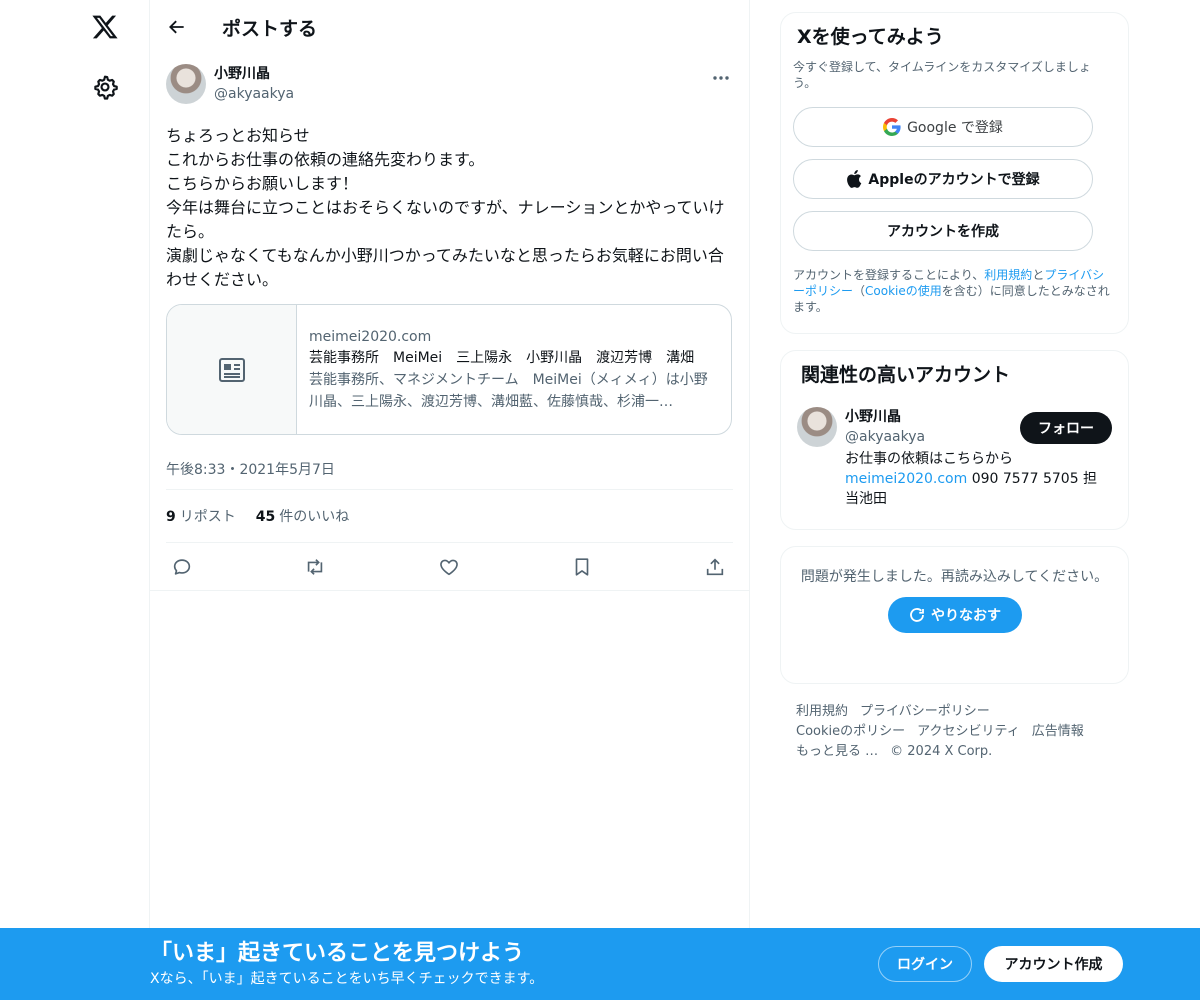 The image size is (1200, 1000). I want to click on page-header: ポストする, so click(449, 27).